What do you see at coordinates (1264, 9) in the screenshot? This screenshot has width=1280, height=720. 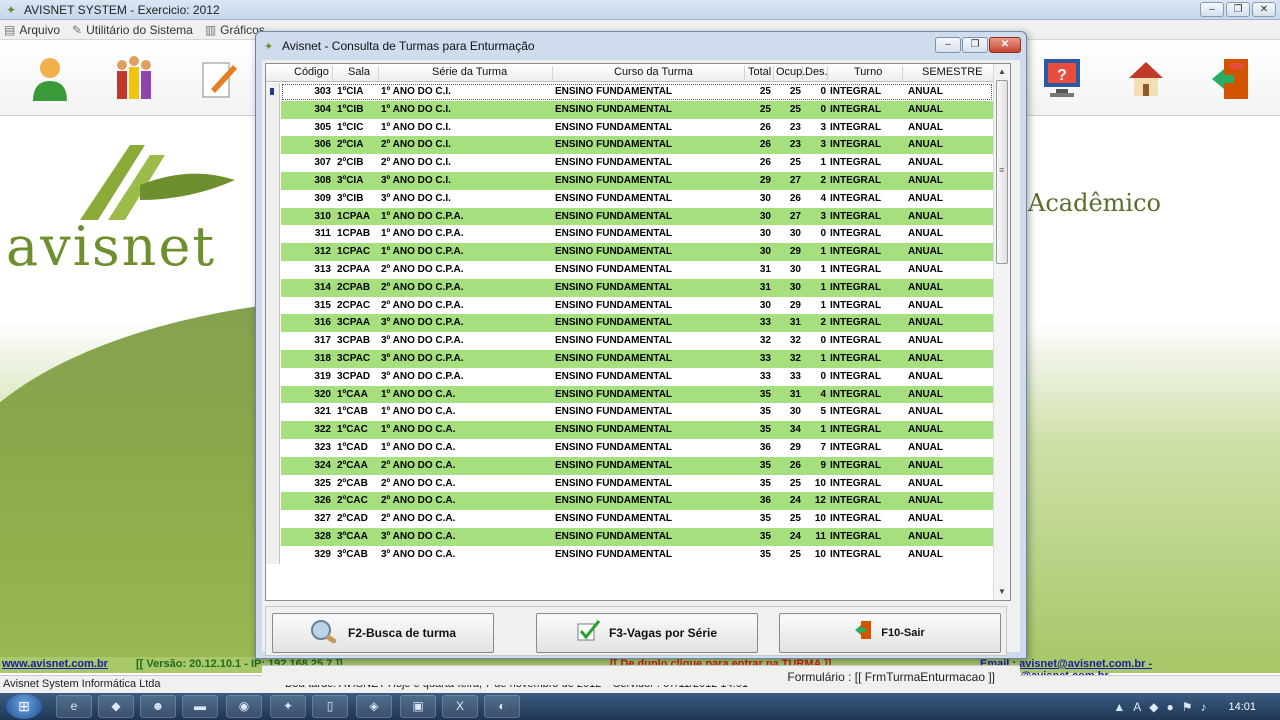 I see `close-button: ✕` at bounding box center [1264, 9].